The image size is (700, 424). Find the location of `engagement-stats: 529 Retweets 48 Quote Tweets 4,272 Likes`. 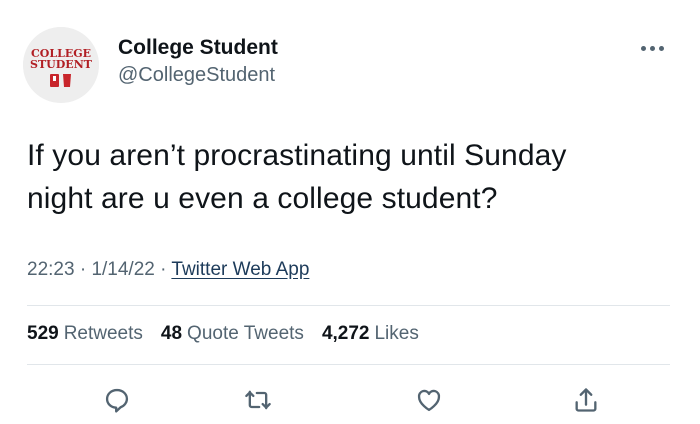

engagement-stats: 529 Retweets 48 Quote Tweets 4,272 Likes is located at coordinates (232, 334).